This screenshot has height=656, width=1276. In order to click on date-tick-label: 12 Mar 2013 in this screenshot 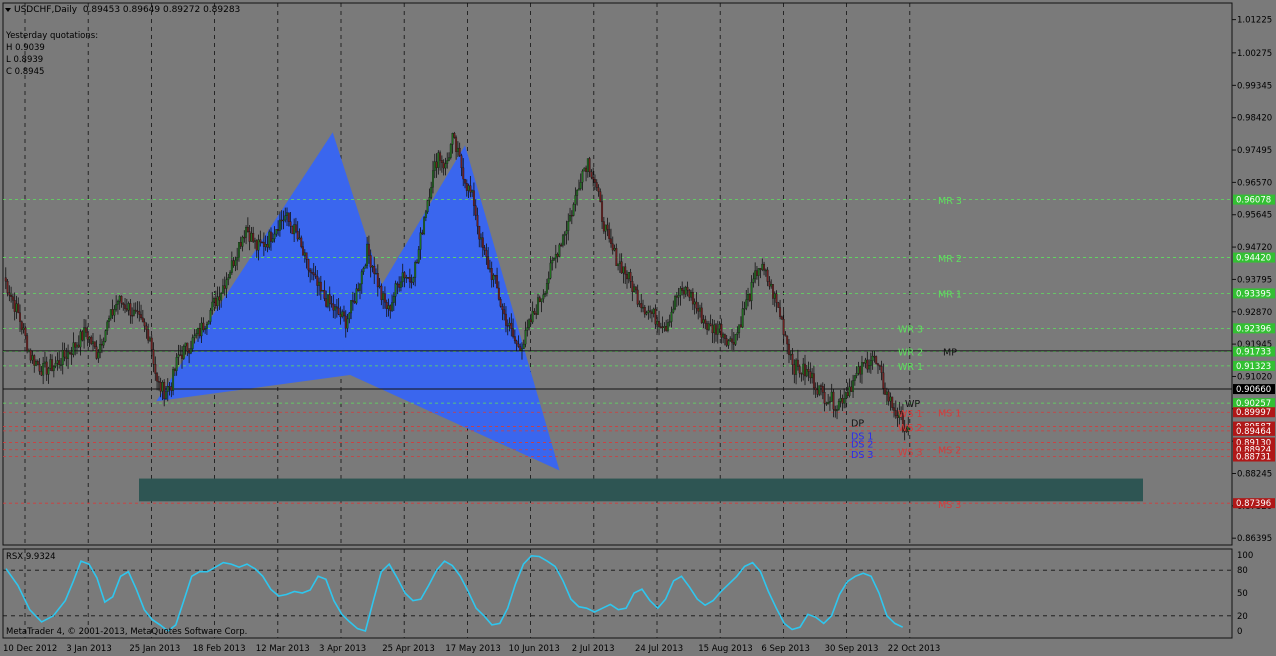, I will do `click(283, 649)`.